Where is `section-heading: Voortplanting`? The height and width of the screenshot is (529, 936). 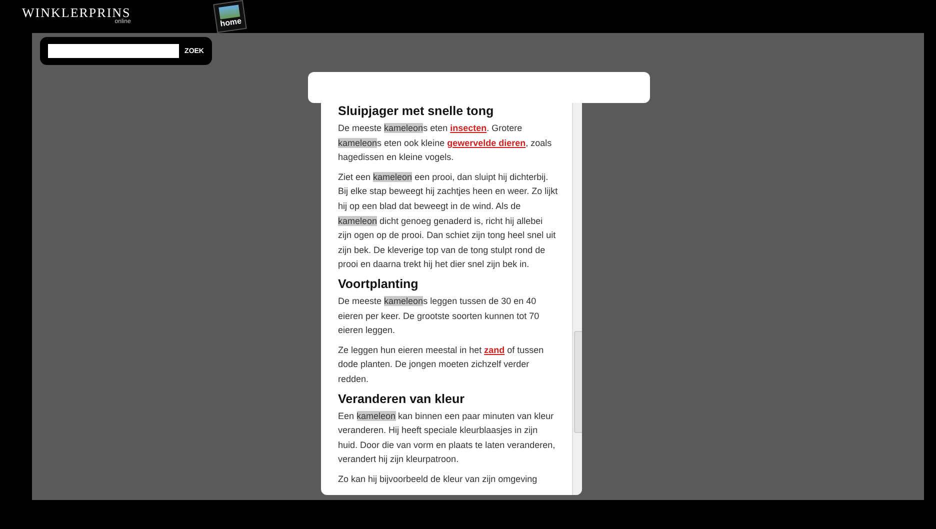
section-heading: Voortplanting is located at coordinates (379, 283).